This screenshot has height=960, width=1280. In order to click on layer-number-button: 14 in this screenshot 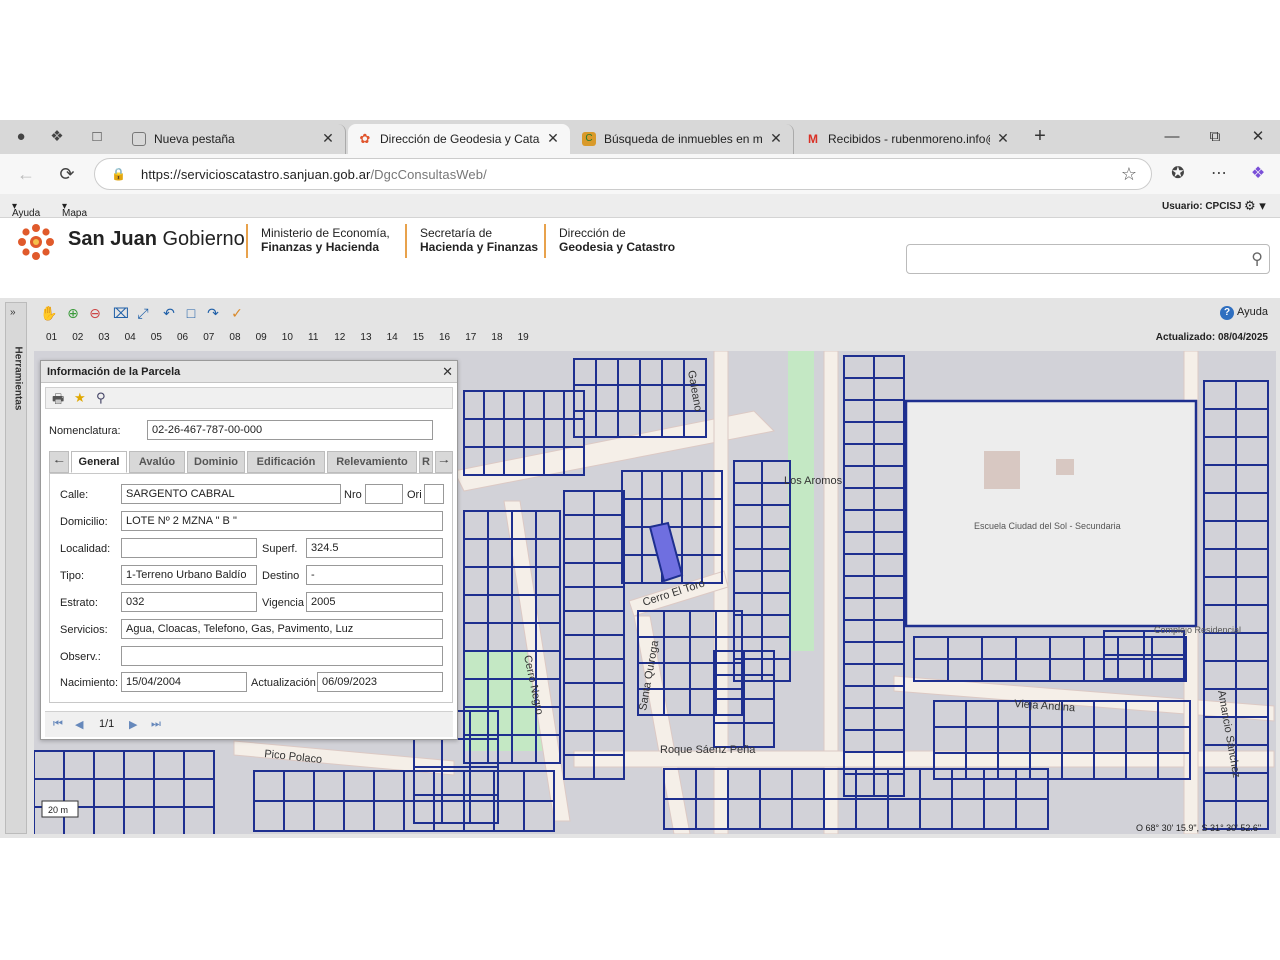, I will do `click(392, 337)`.